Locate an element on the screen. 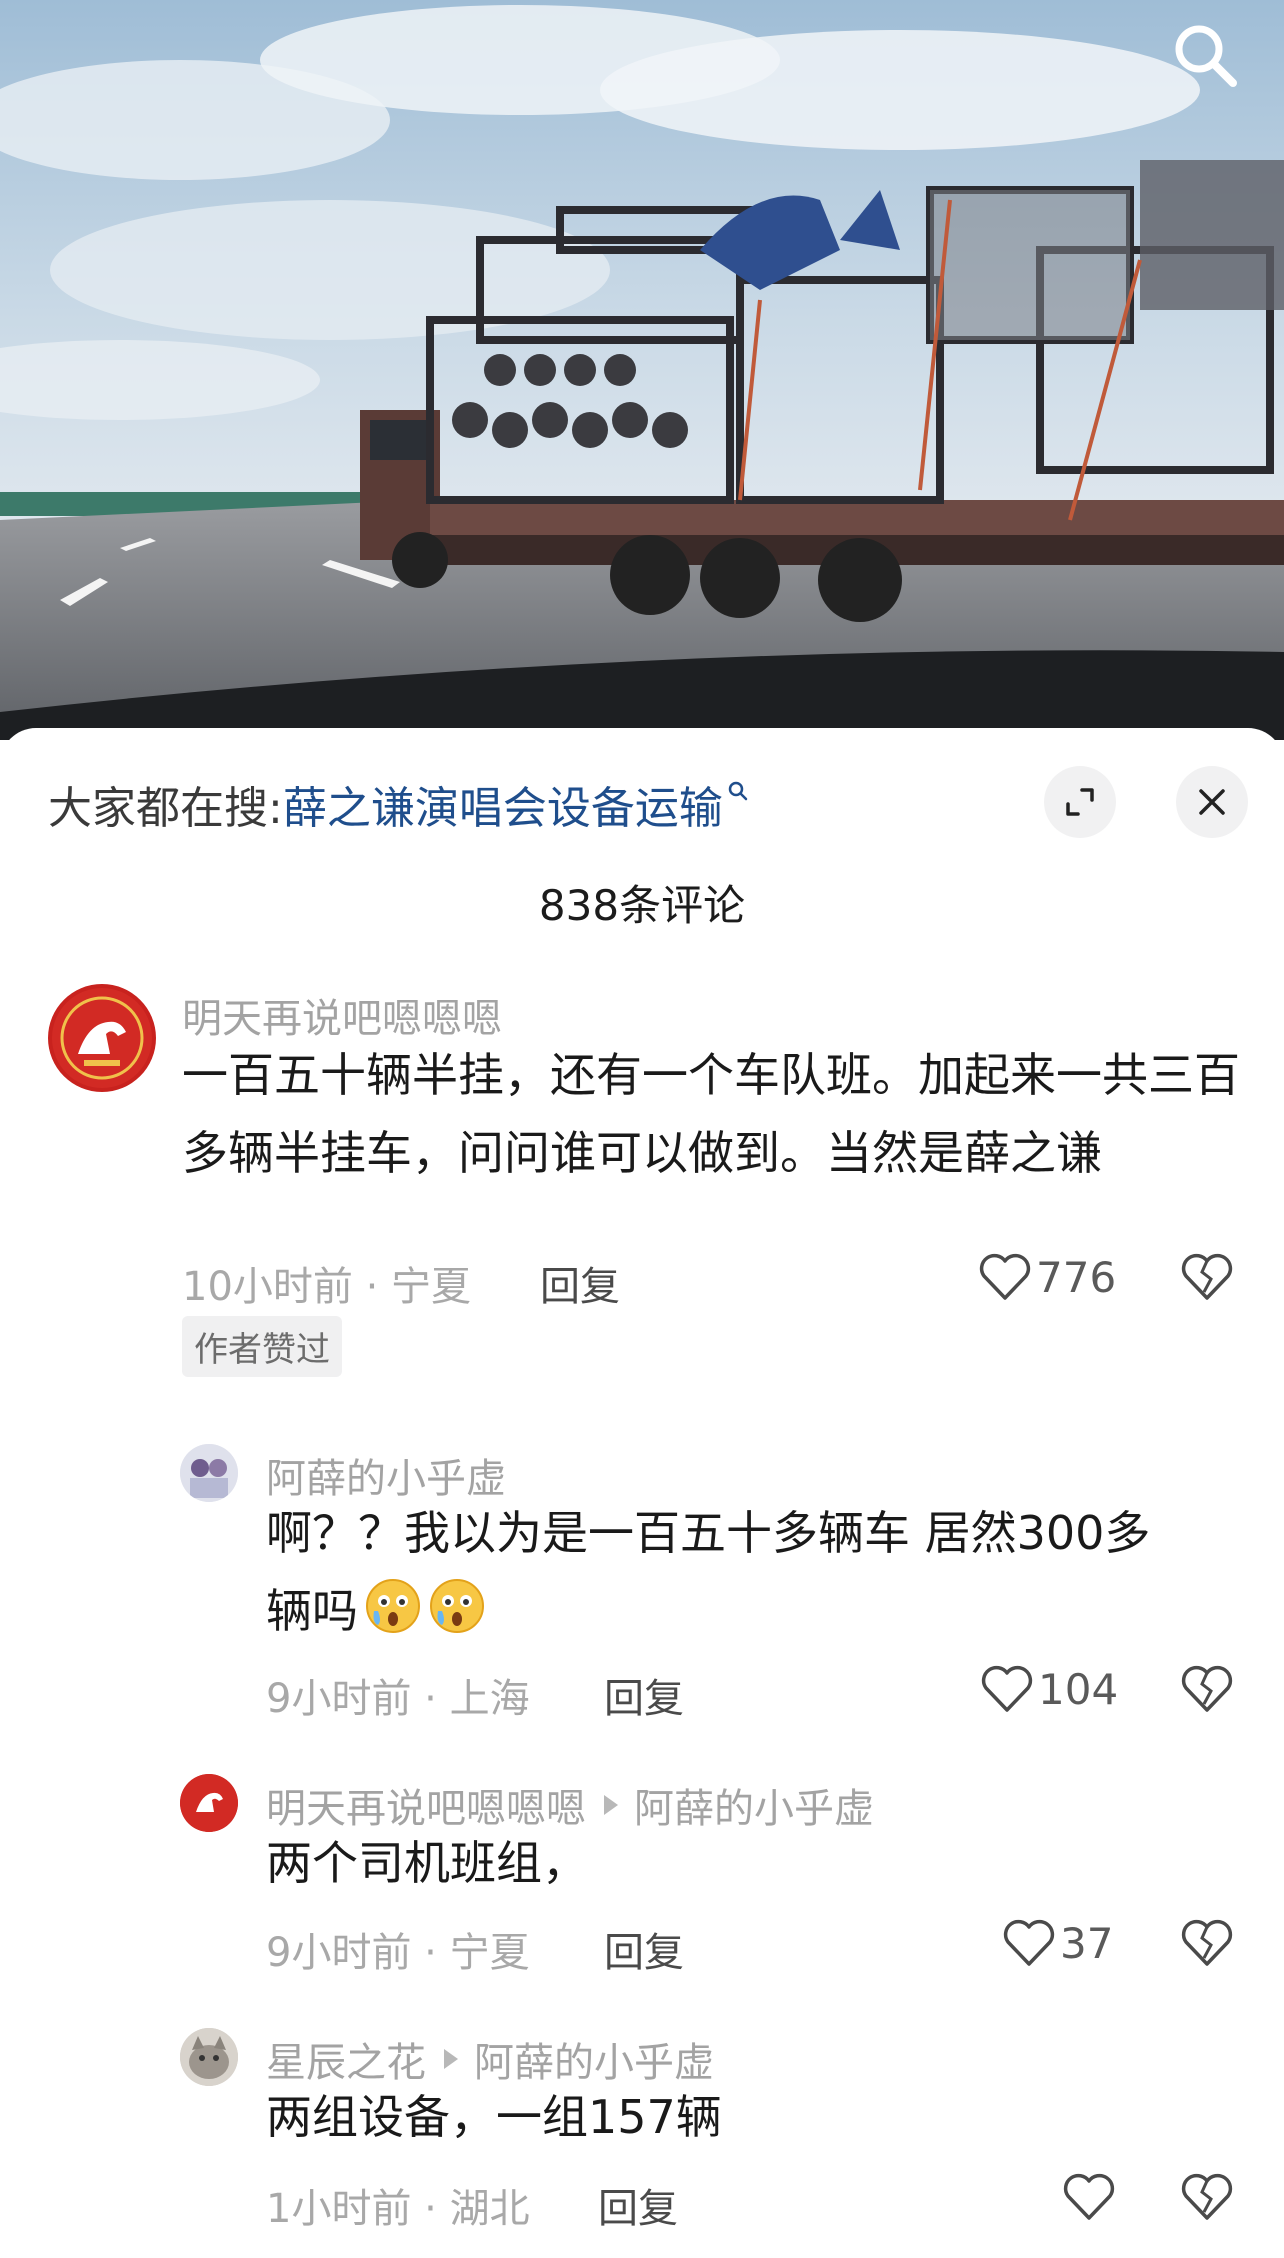  comment-item: 星辰之花 阿薛的小乎虚 两组设备，一组157辆 1小时前 · 湖北 回复 is located at coordinates (642, 2143).